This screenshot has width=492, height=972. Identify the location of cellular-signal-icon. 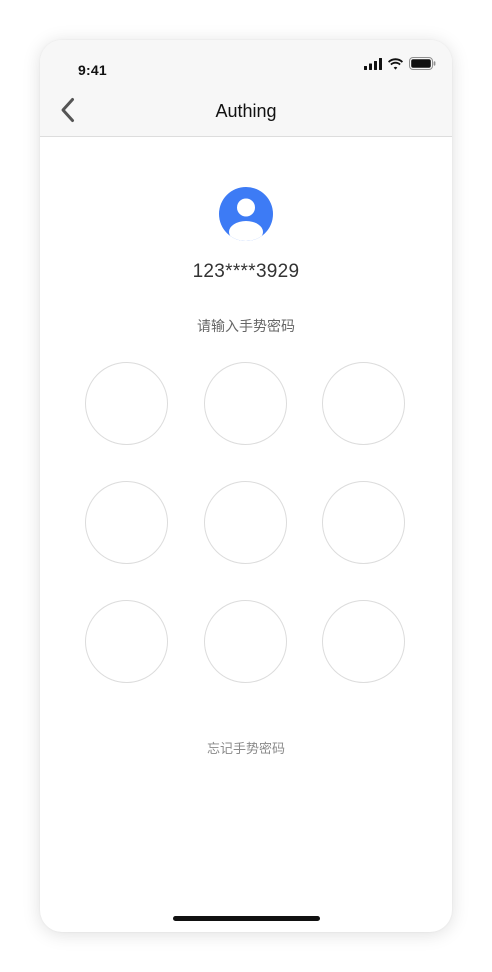
(373, 66).